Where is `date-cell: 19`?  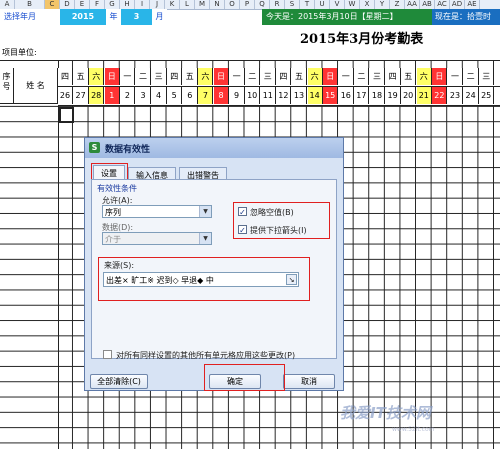
date-cell: 19 is located at coordinates (393, 95).